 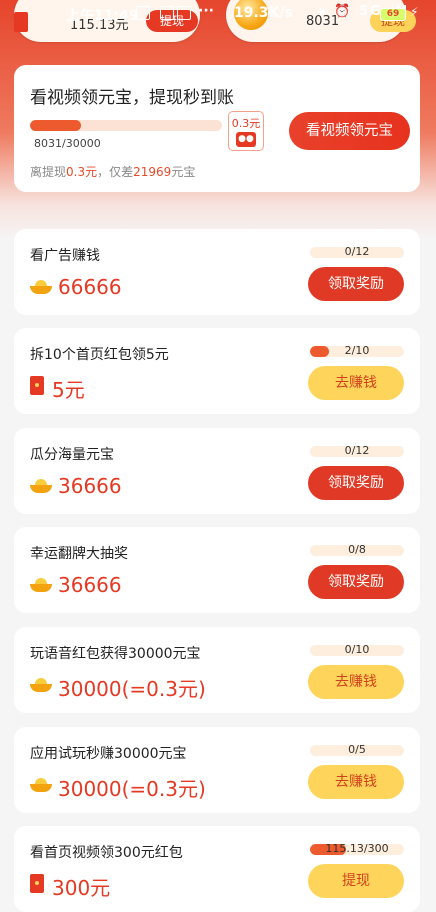 What do you see at coordinates (99, 355) in the screenshot?
I see `task-title: 拆10个首页红包领5元` at bounding box center [99, 355].